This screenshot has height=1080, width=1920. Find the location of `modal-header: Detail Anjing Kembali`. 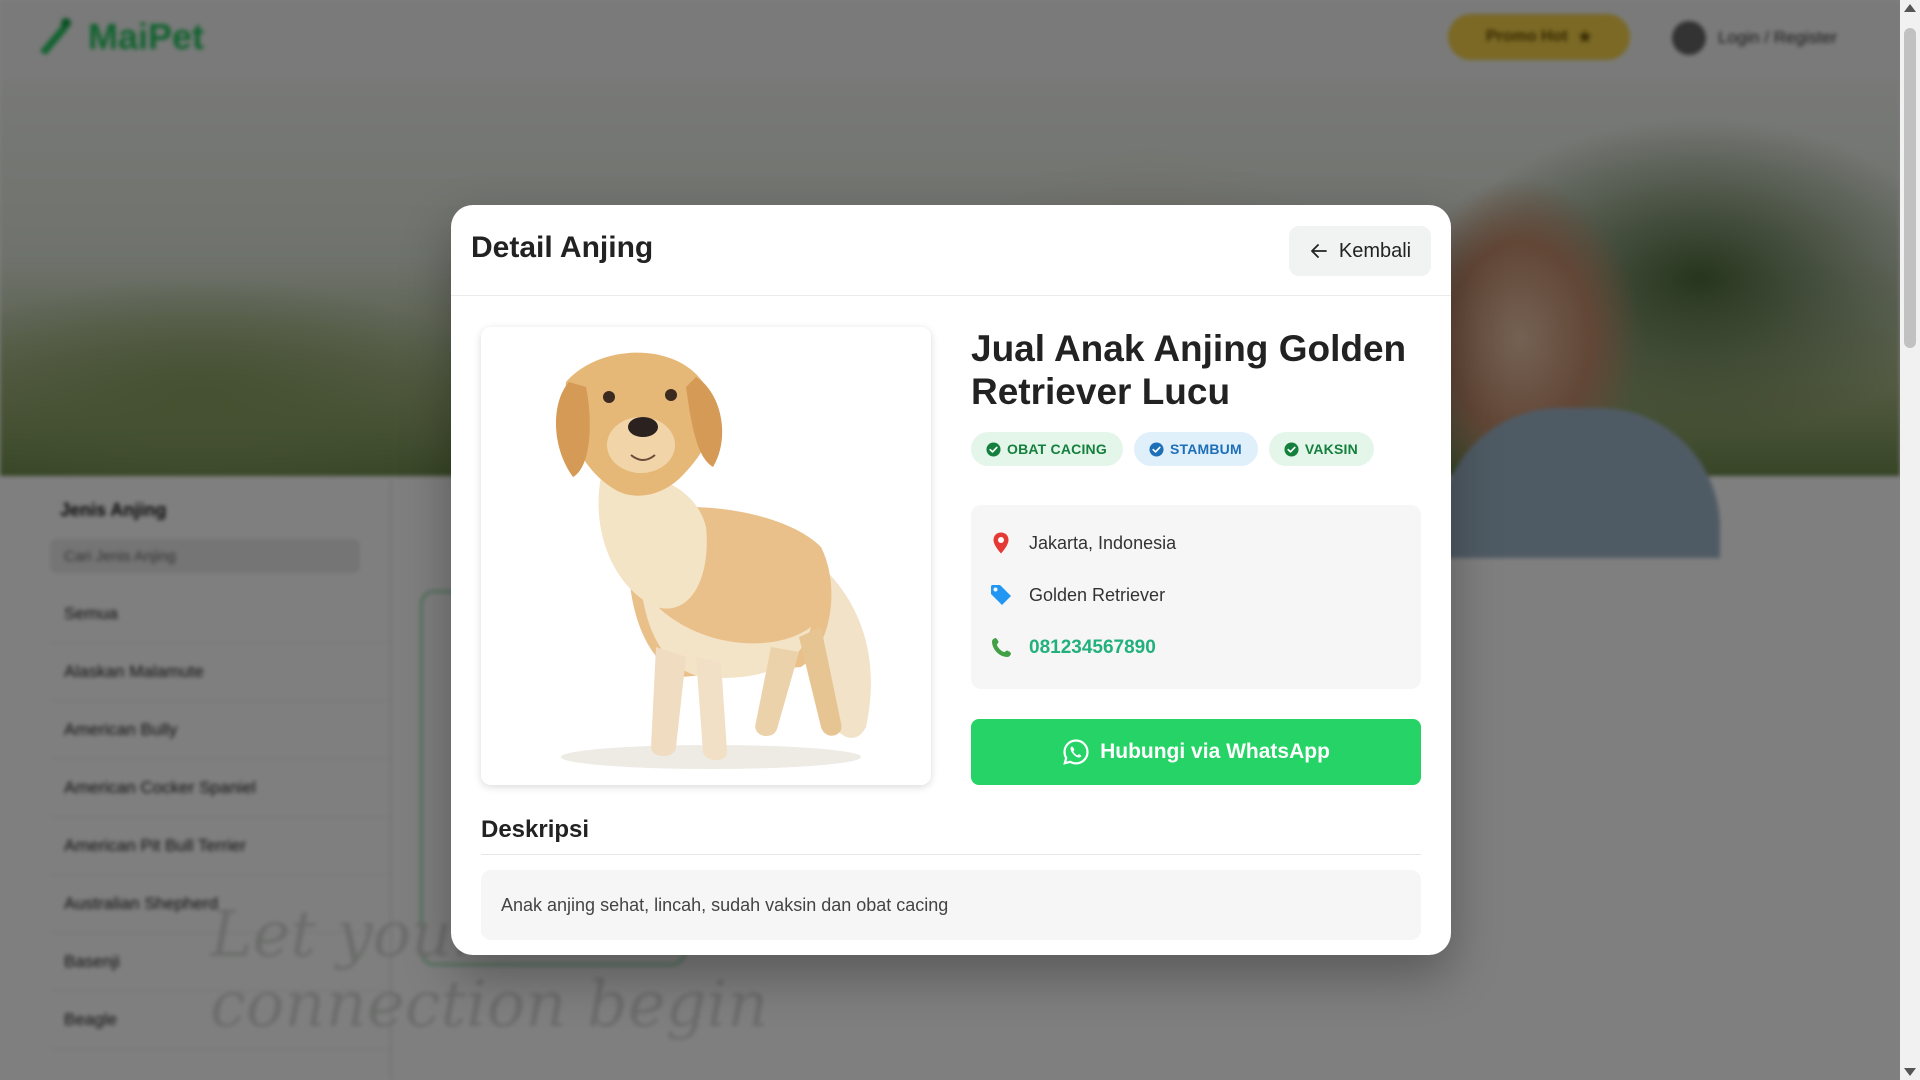

modal-header: Detail Anjing Kembali is located at coordinates (951, 250).